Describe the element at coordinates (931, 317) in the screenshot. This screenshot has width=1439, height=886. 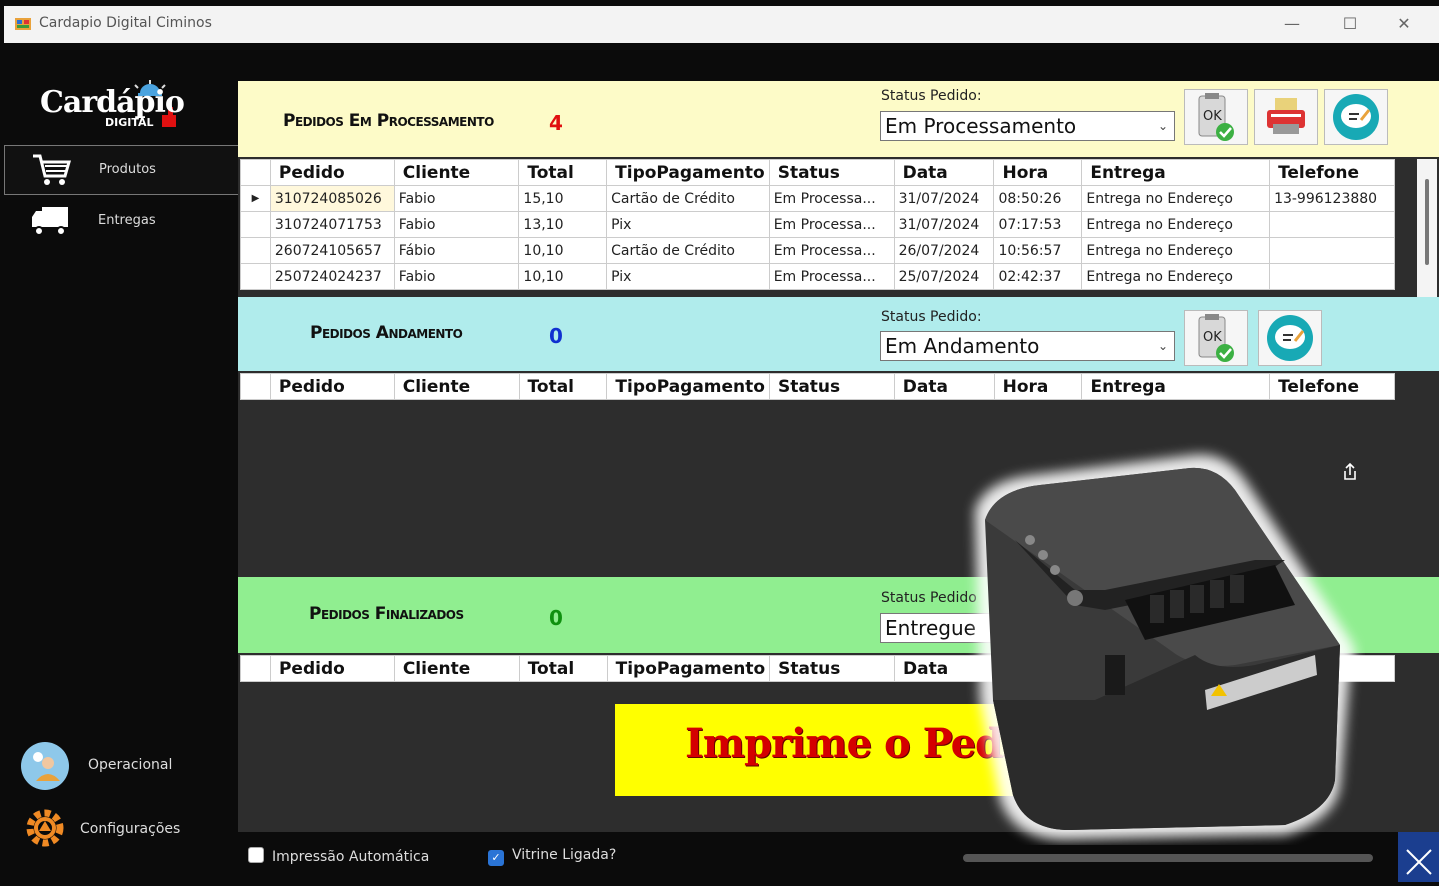
I see `progress-status-label: Status Pedido:` at that location.